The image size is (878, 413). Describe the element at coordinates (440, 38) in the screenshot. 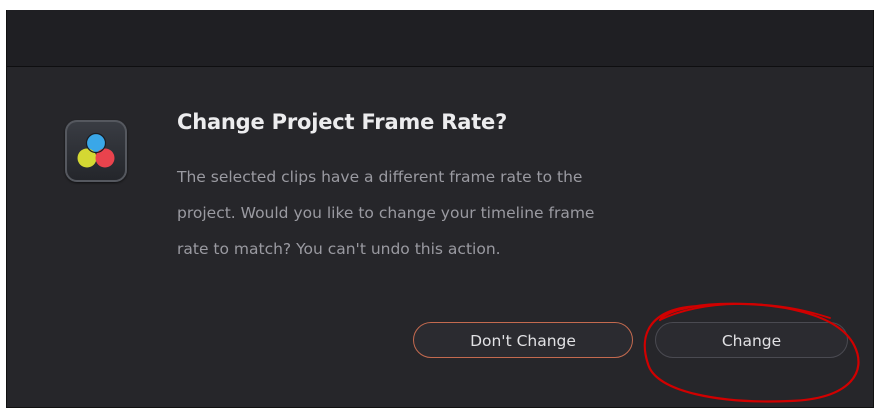

I see `dialog-title-bar` at that location.